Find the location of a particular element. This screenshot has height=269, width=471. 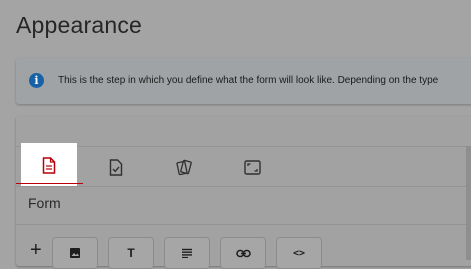

insert-code-button: <> is located at coordinates (299, 253).